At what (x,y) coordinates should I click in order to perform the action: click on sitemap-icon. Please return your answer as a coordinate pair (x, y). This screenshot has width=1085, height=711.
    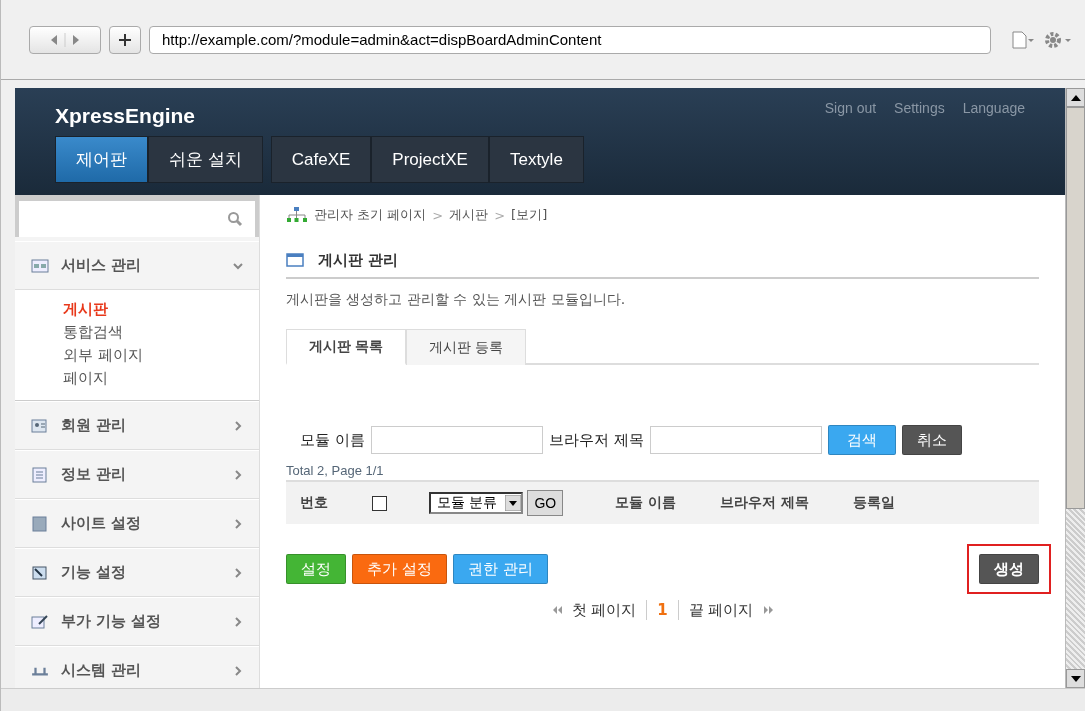
    Looking at the image, I should click on (297, 215).